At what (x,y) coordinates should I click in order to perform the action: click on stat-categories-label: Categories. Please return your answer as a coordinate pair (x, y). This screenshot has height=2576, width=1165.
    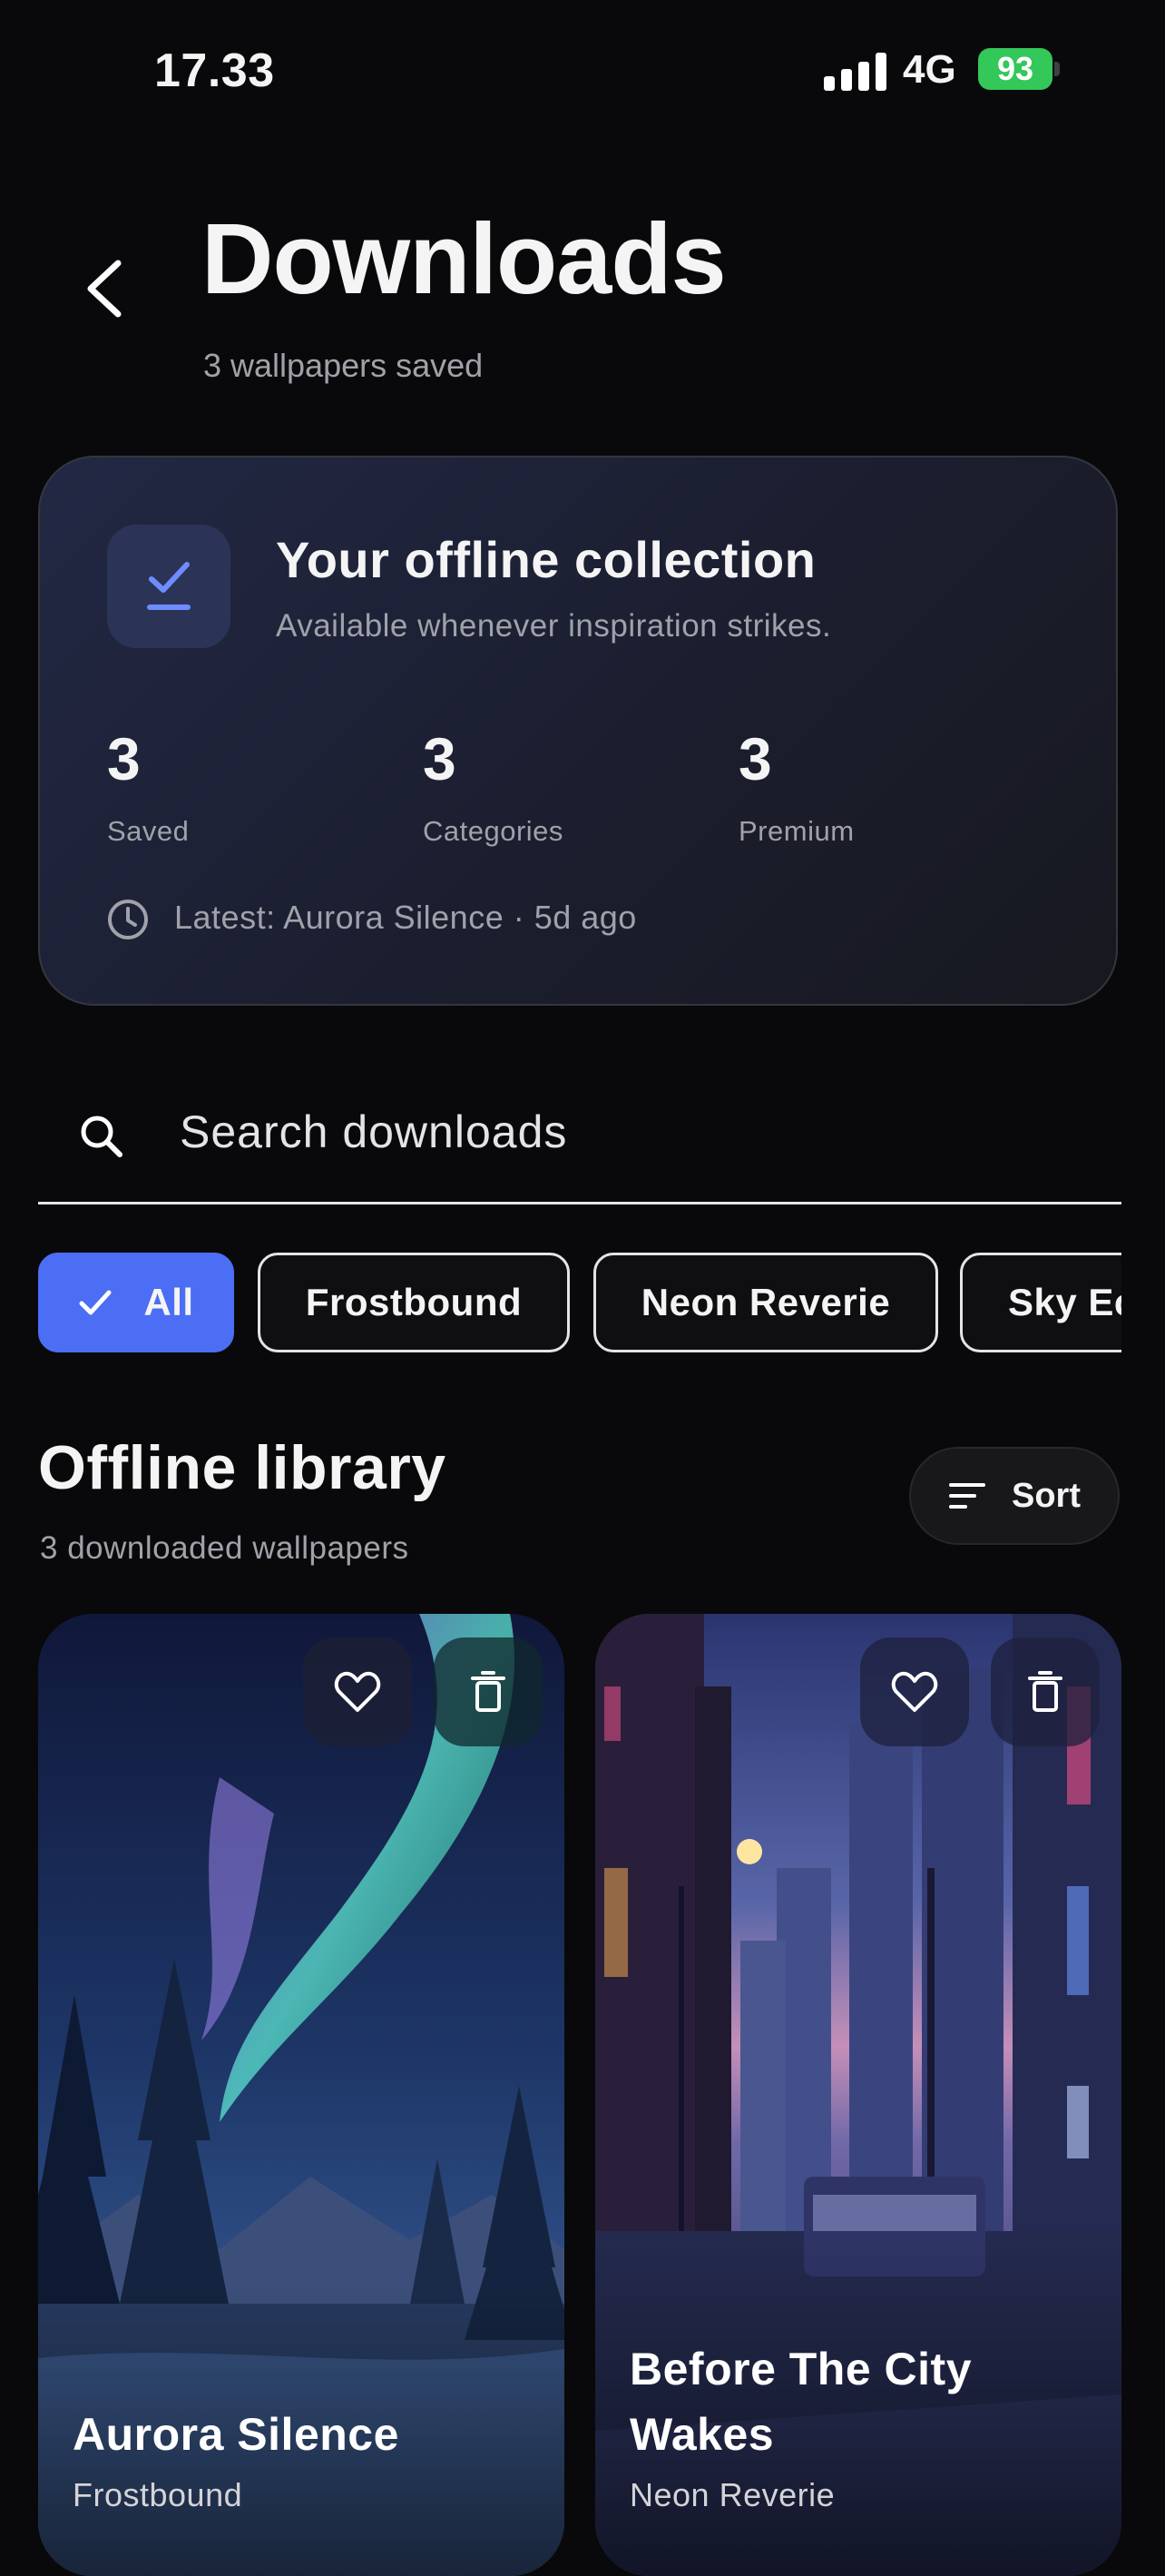
    Looking at the image, I should click on (493, 831).